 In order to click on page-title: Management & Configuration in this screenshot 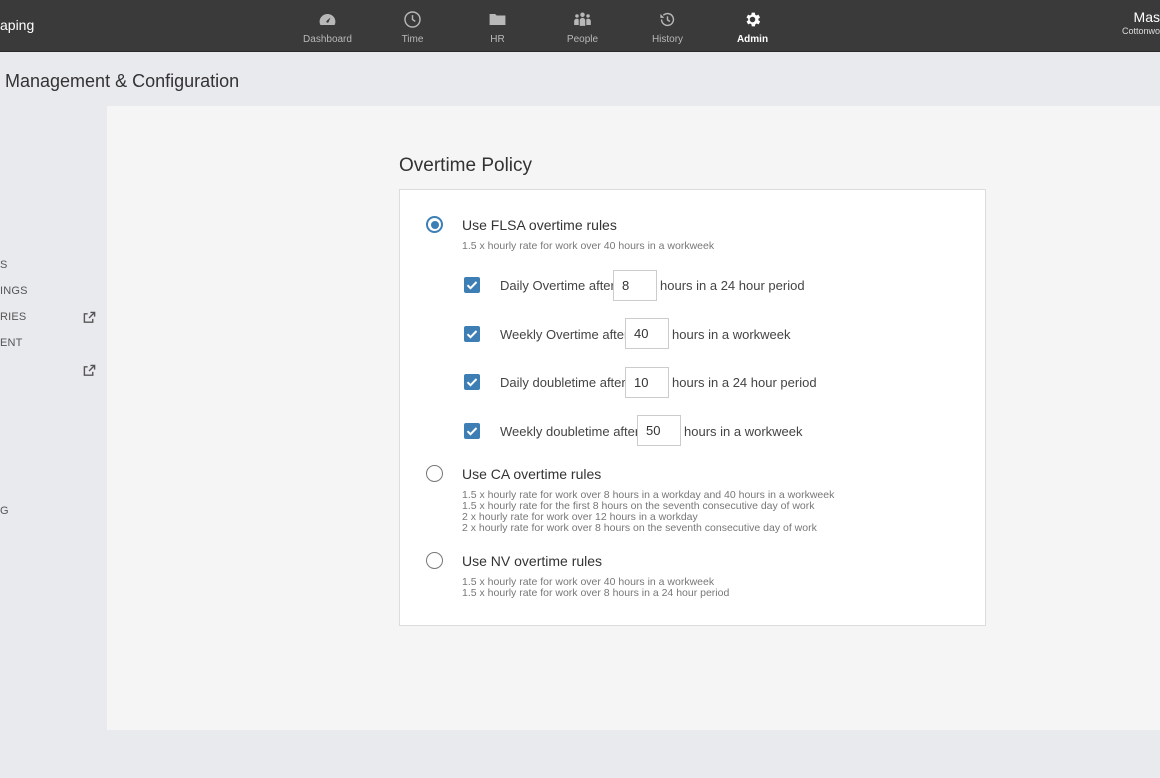, I will do `click(122, 81)`.